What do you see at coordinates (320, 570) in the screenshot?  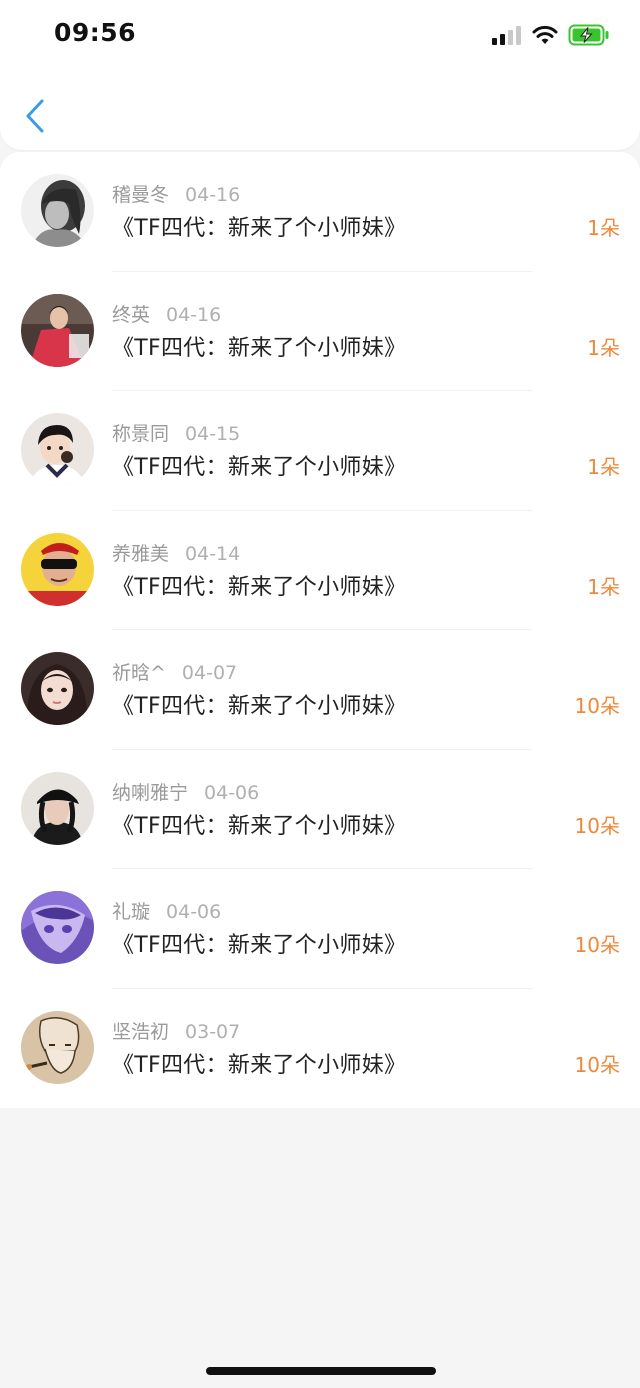 I see `list-item: 养雅美 04-14 《TF四代：新来了个小师妹》 1朵` at bounding box center [320, 570].